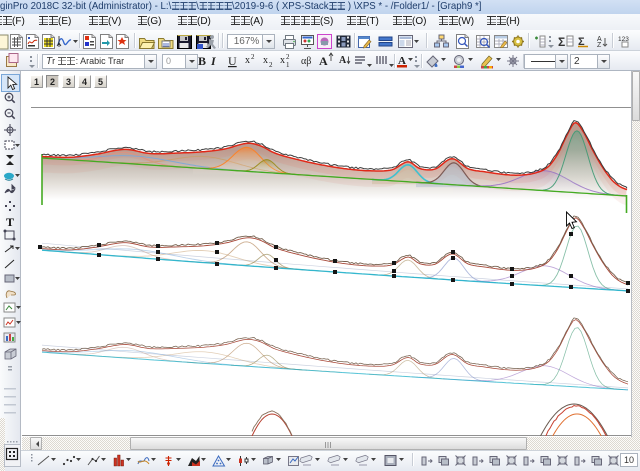 This screenshot has height=471, width=640. What do you see at coordinates (599, 45) in the screenshot?
I see `svg-text: Z` at bounding box center [599, 45].